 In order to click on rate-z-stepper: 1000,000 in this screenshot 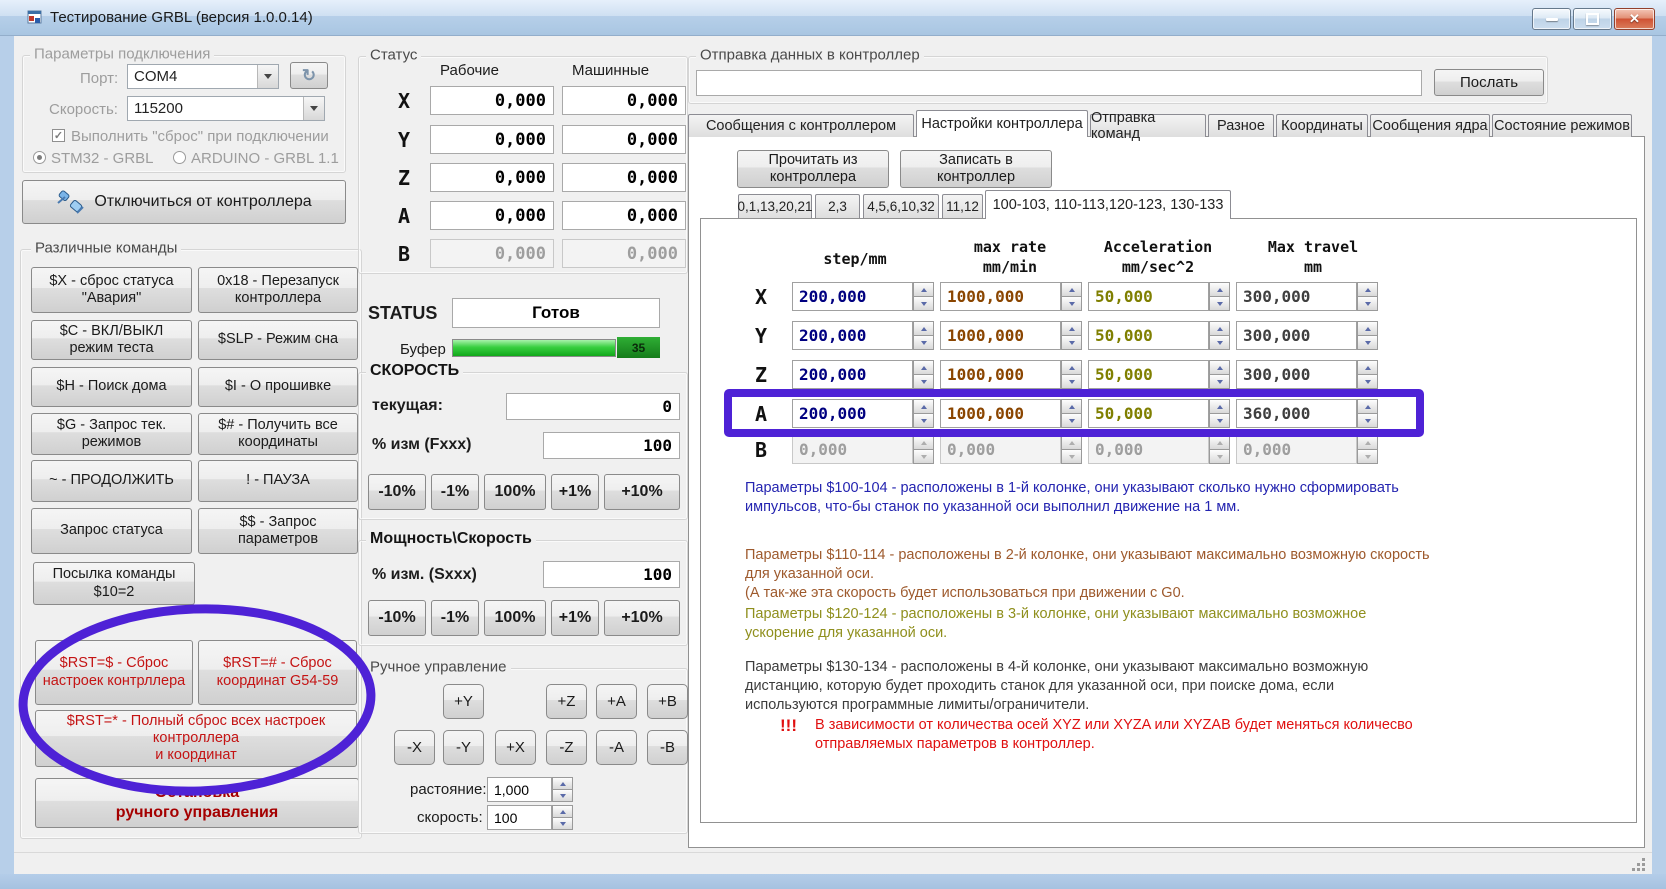, I will do `click(1011, 374)`.